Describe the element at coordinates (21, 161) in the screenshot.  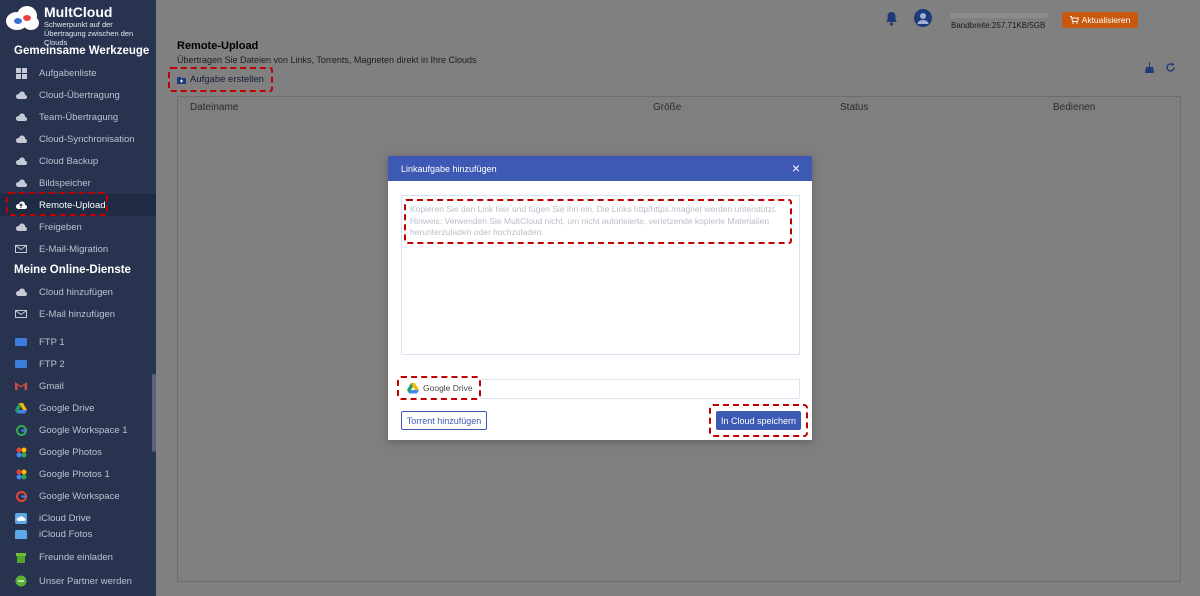
I see `cloud-backup-icon` at that location.